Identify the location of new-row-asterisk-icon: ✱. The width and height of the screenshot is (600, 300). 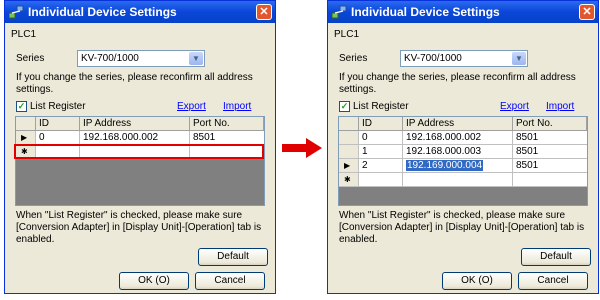
(349, 180).